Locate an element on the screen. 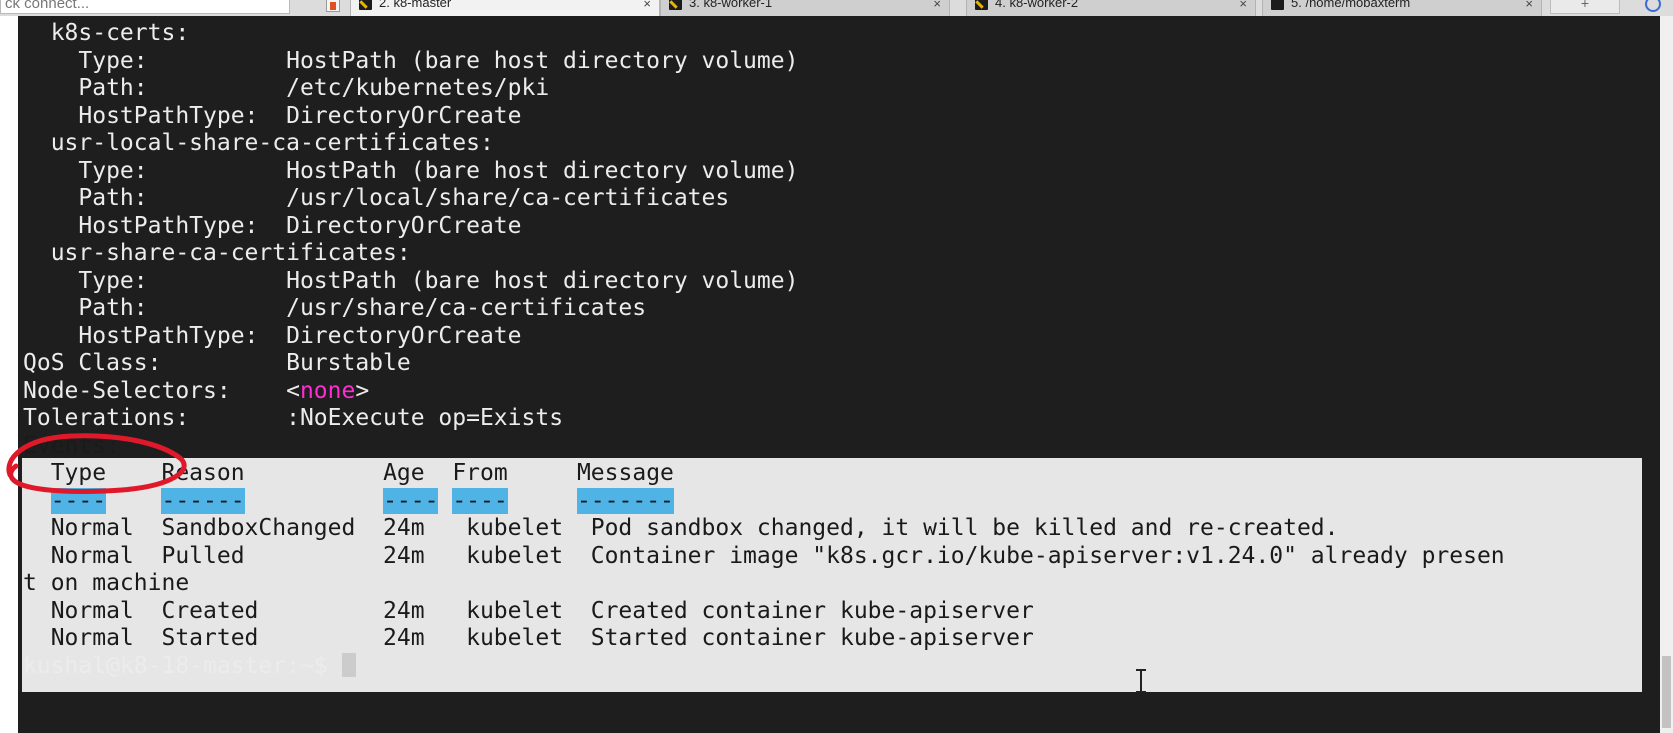  tab-mobaxterm-home: 5. /home/mobaxterm × is located at coordinates (1402, 8).